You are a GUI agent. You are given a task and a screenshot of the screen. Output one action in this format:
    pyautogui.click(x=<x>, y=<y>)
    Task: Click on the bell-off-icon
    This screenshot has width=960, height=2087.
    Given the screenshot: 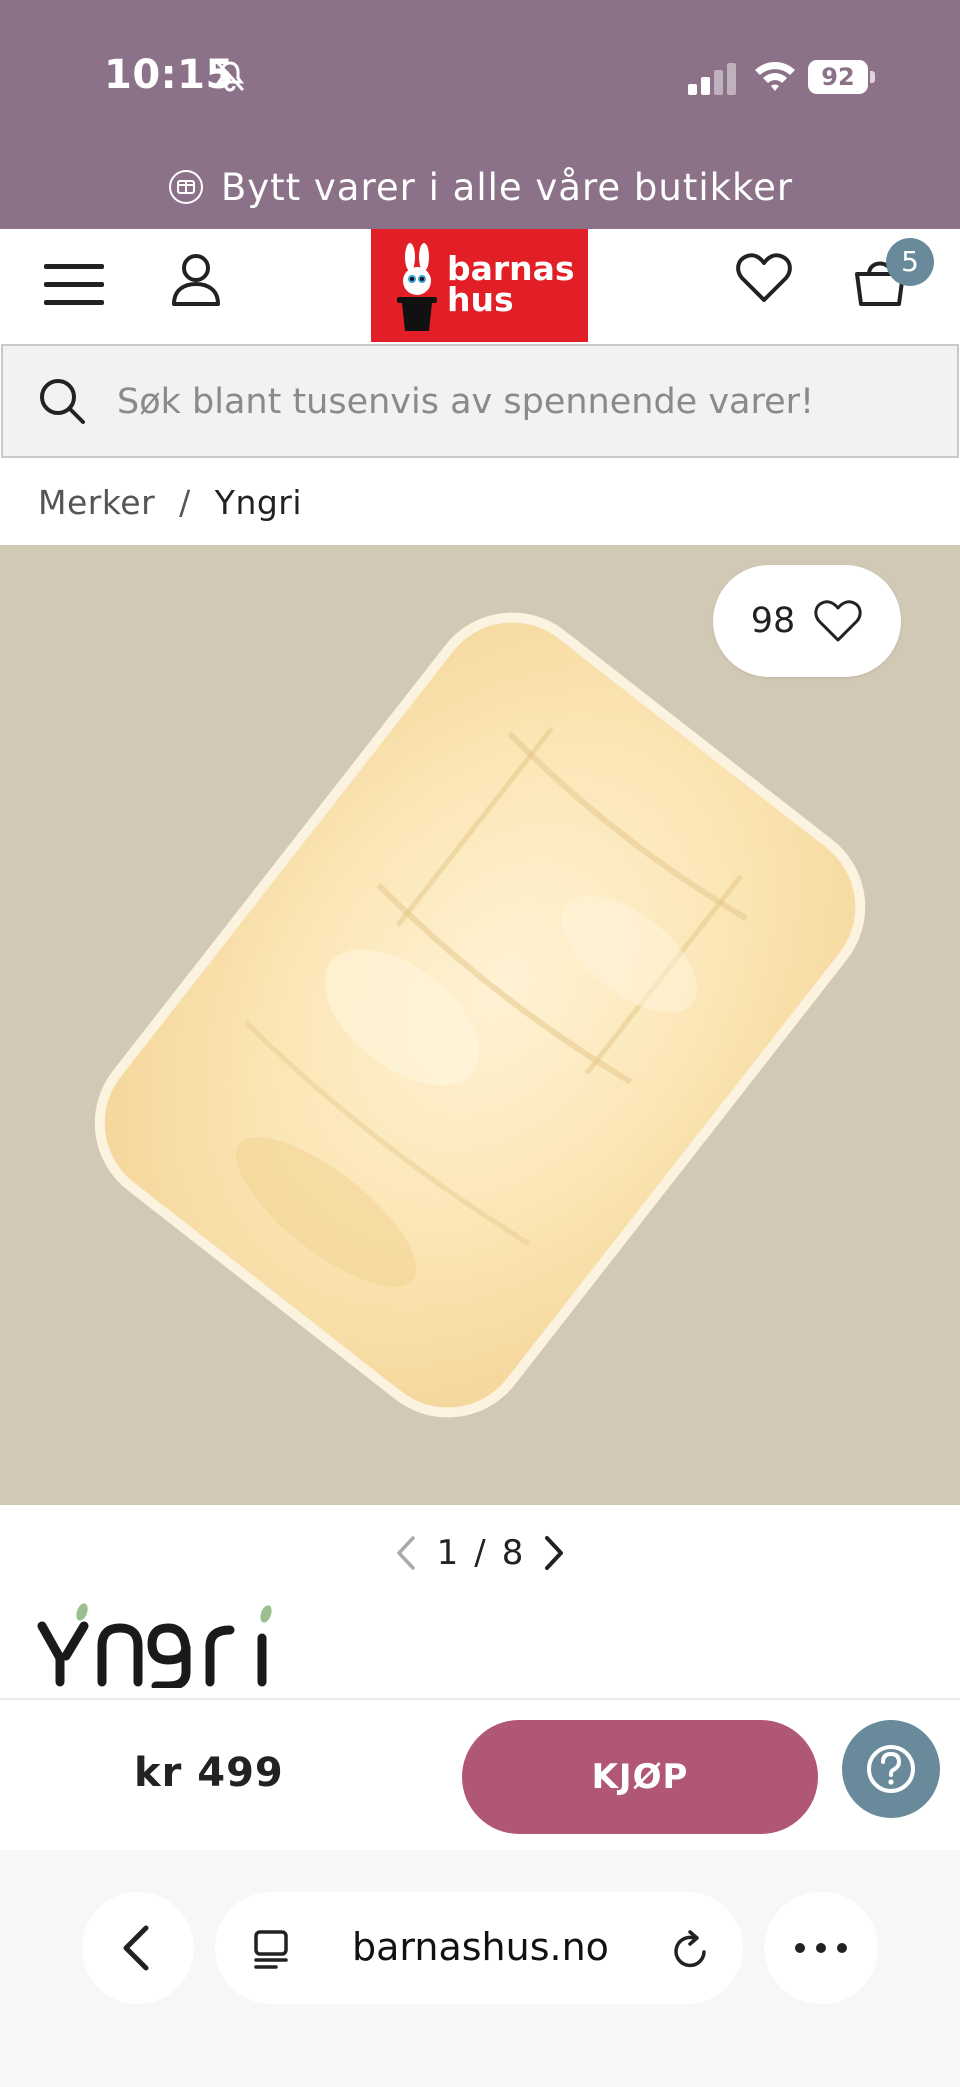 What is the action you would take?
    pyautogui.click(x=230, y=76)
    